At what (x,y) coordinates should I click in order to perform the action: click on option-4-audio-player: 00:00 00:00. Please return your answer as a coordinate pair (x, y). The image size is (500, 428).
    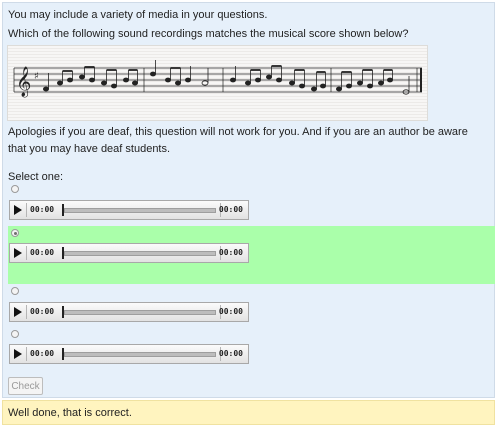
    Looking at the image, I should click on (129, 354).